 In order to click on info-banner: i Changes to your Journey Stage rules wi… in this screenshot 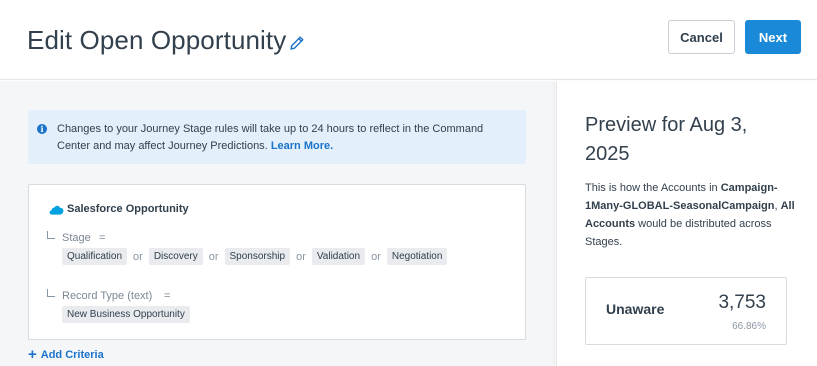, I will do `click(277, 137)`.